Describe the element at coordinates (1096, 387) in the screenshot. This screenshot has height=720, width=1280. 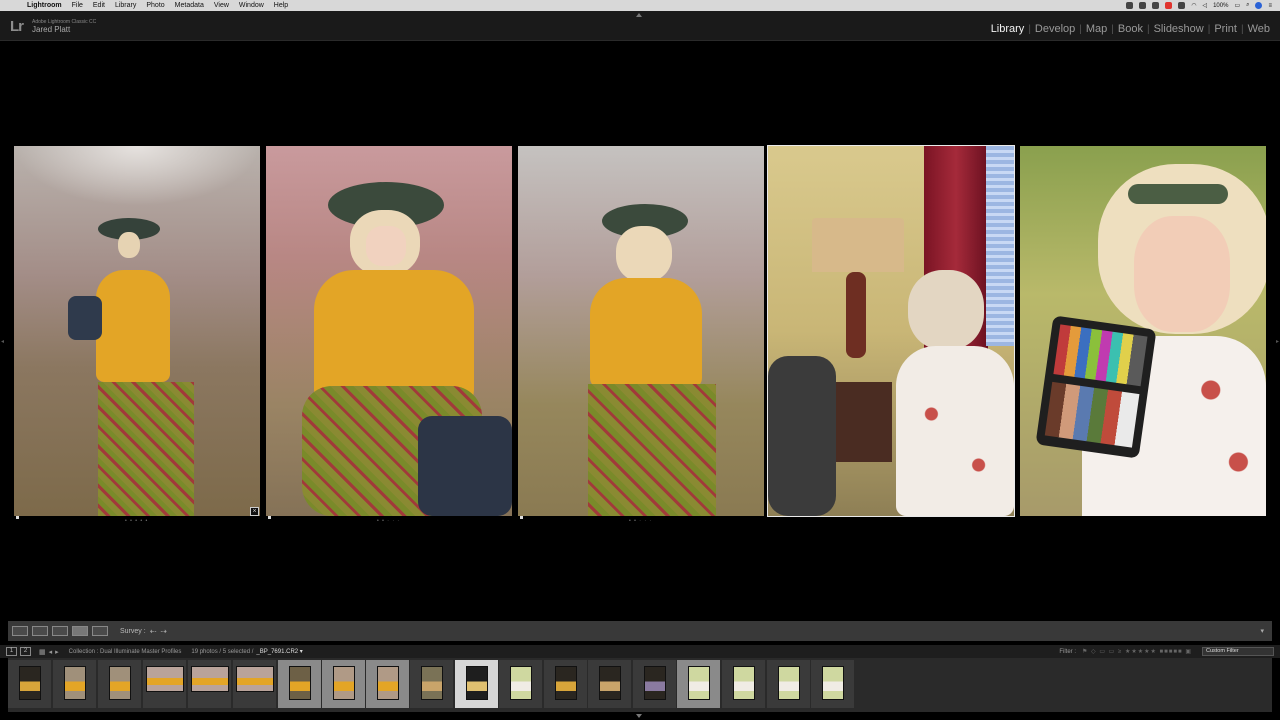
I see `color-checker-card` at that location.